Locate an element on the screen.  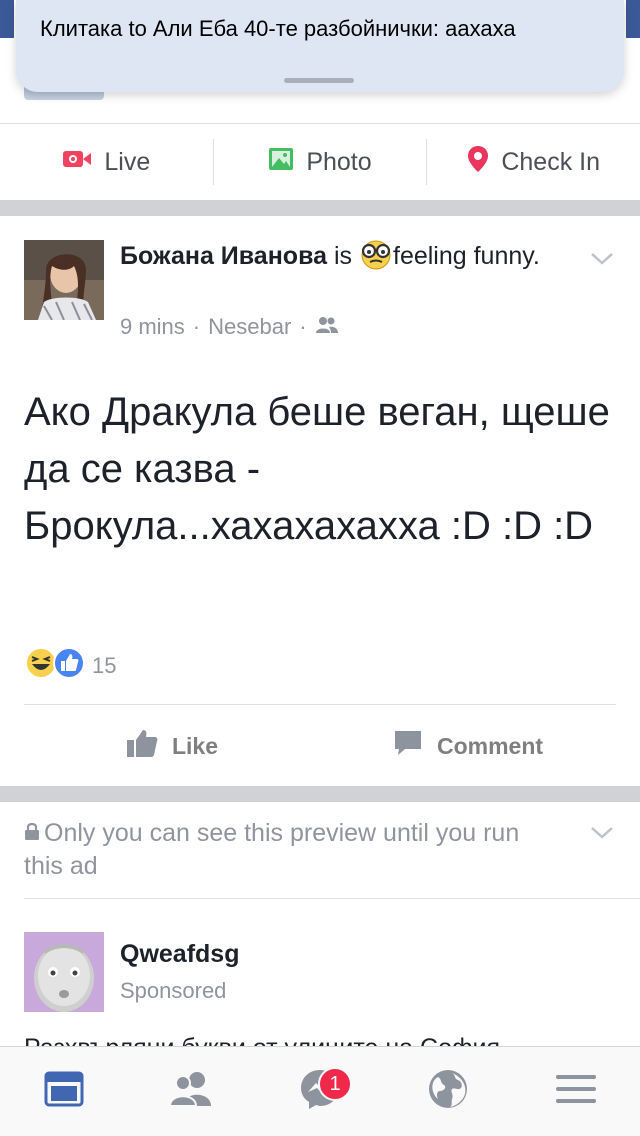
like-button: Like is located at coordinates (172, 746).